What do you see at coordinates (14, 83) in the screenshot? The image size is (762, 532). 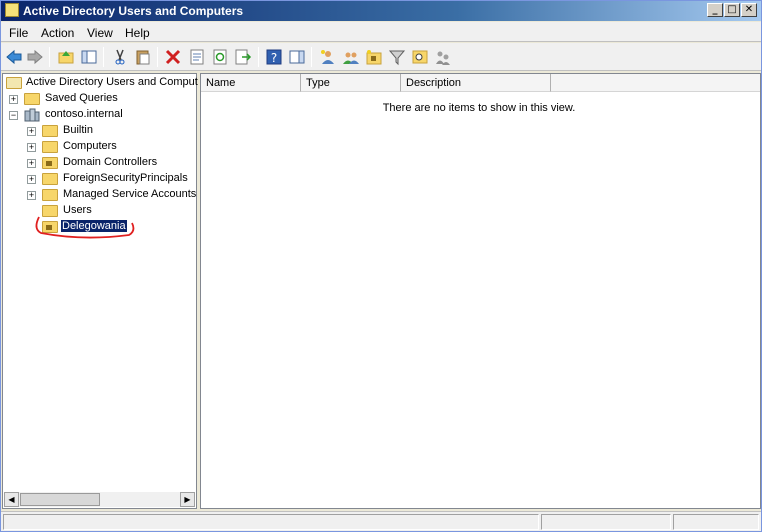 I see `aduc-root-icon` at bounding box center [14, 83].